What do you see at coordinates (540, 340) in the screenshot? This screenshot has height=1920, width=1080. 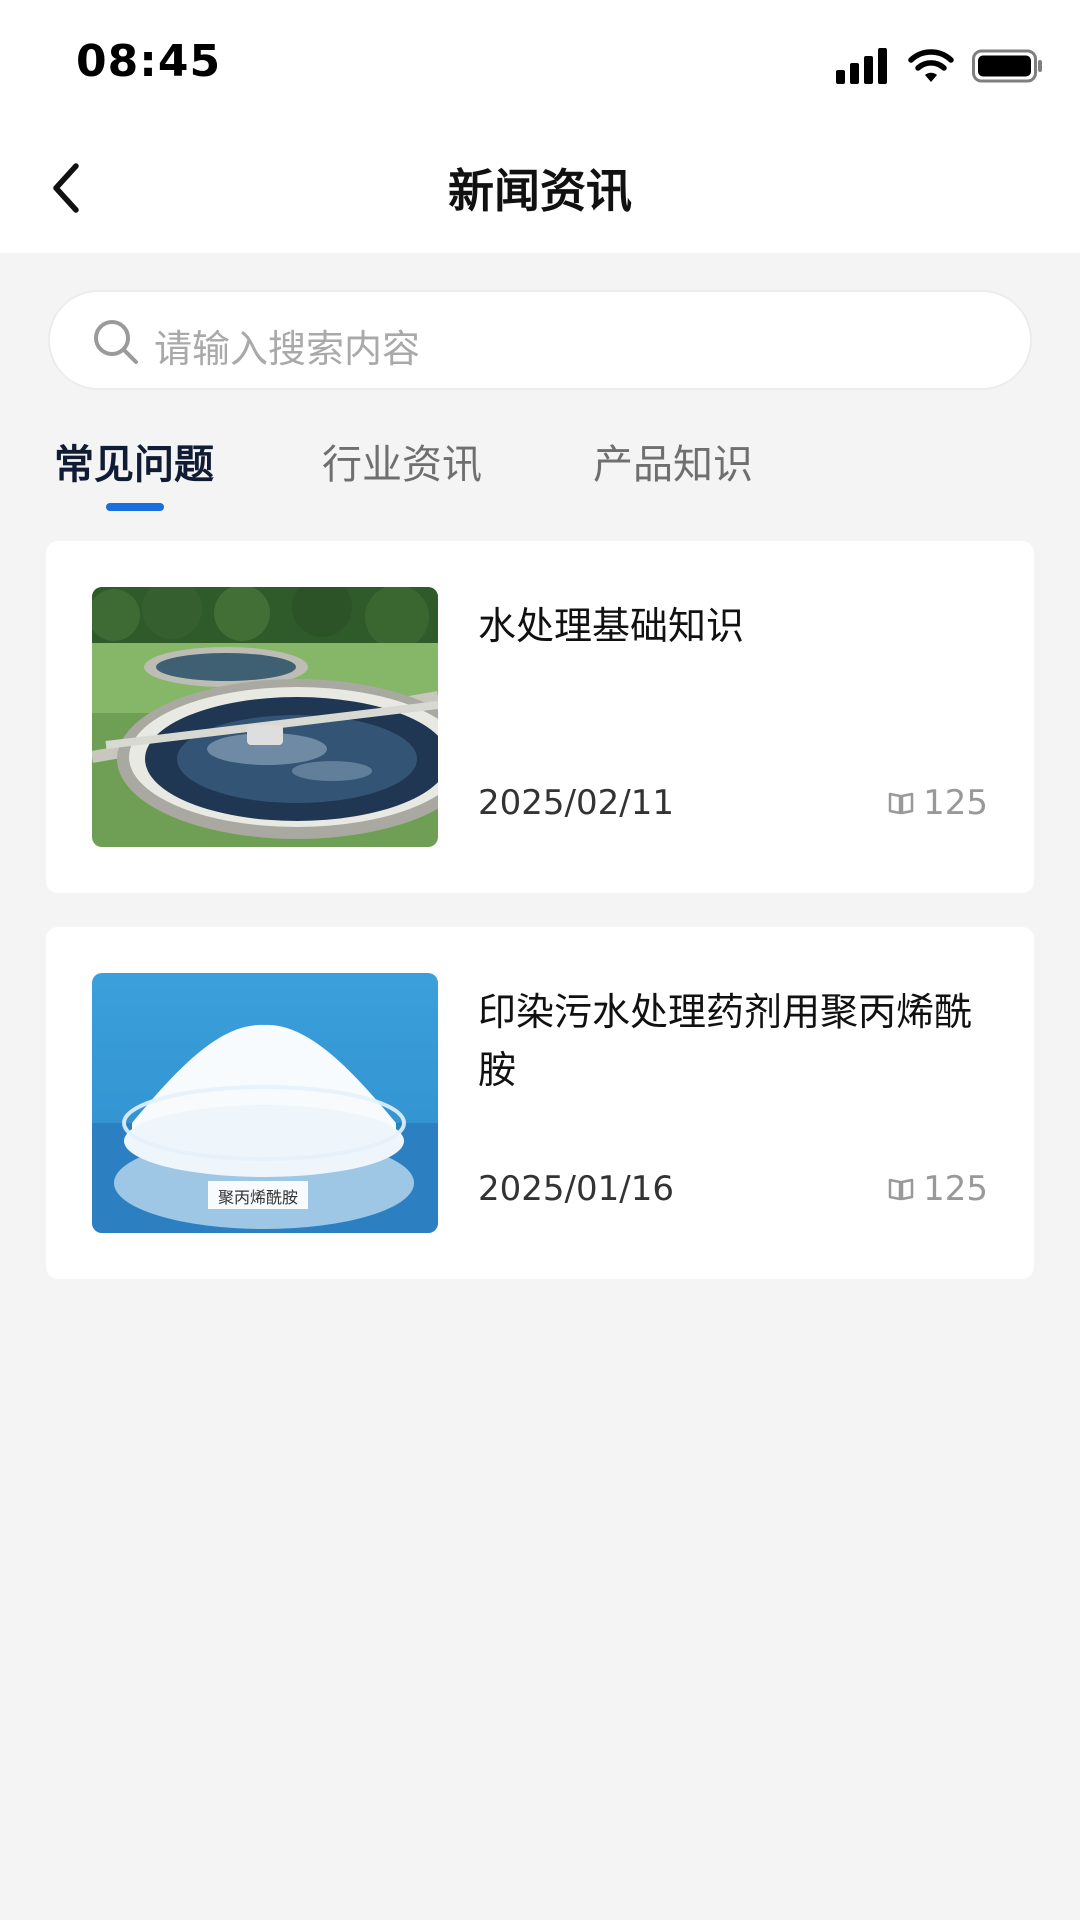 I see `search-input: 请输入搜索内容` at bounding box center [540, 340].